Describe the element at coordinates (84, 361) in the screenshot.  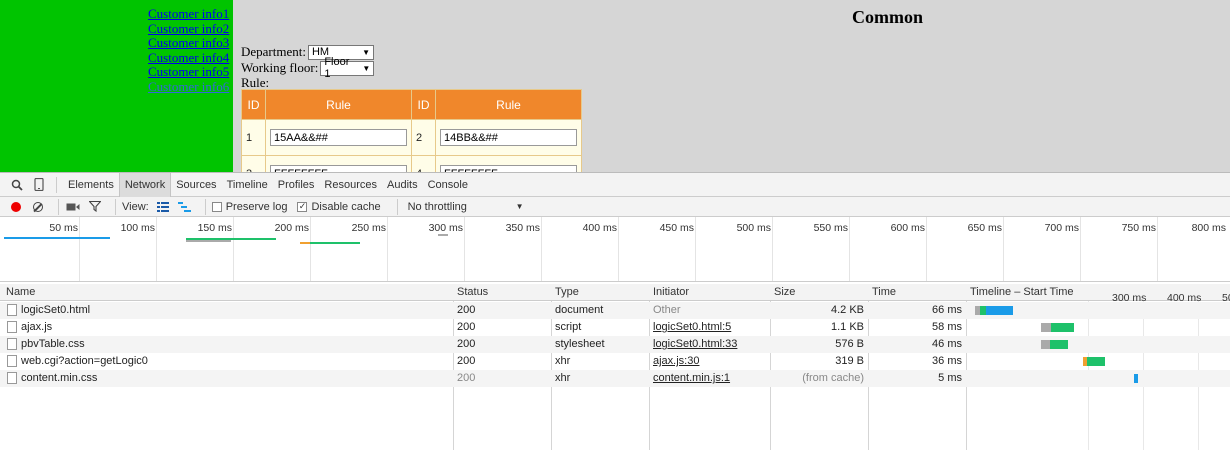
I see `request-name: web.cgi?action=getLogic0` at that location.